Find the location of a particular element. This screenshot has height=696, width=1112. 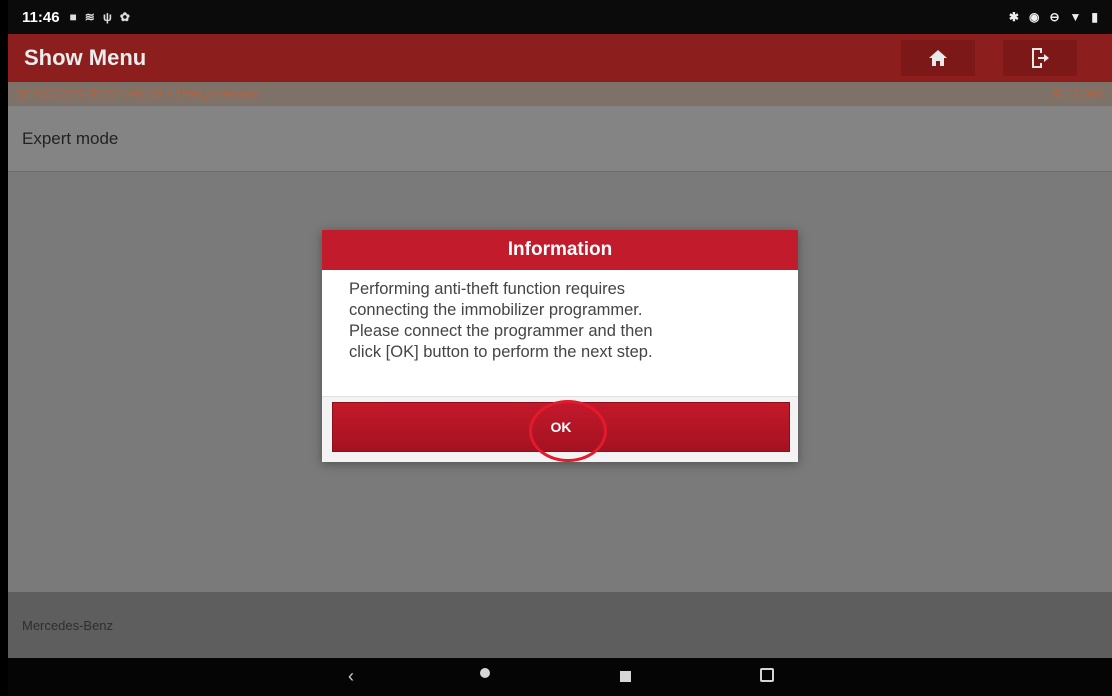

vpn-icon: ◉ is located at coordinates (1034, 17).